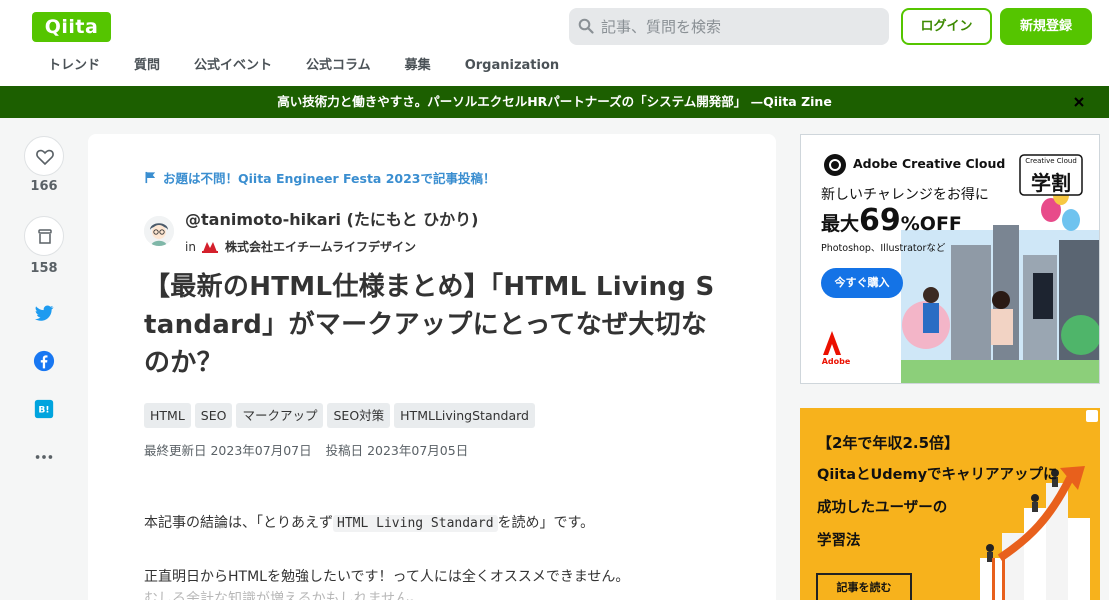  Describe the element at coordinates (418, 67) in the screenshot. I see `nav-item-recruitment: 募集` at that location.